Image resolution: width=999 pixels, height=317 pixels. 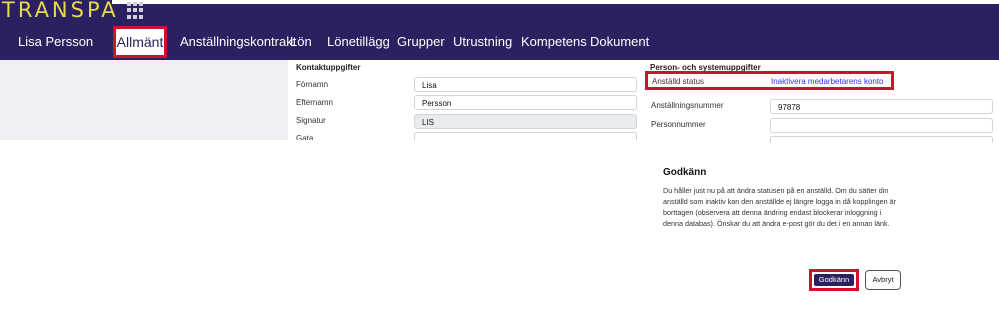 I want to click on top-bar-spacer, so click(x=555, y=2).